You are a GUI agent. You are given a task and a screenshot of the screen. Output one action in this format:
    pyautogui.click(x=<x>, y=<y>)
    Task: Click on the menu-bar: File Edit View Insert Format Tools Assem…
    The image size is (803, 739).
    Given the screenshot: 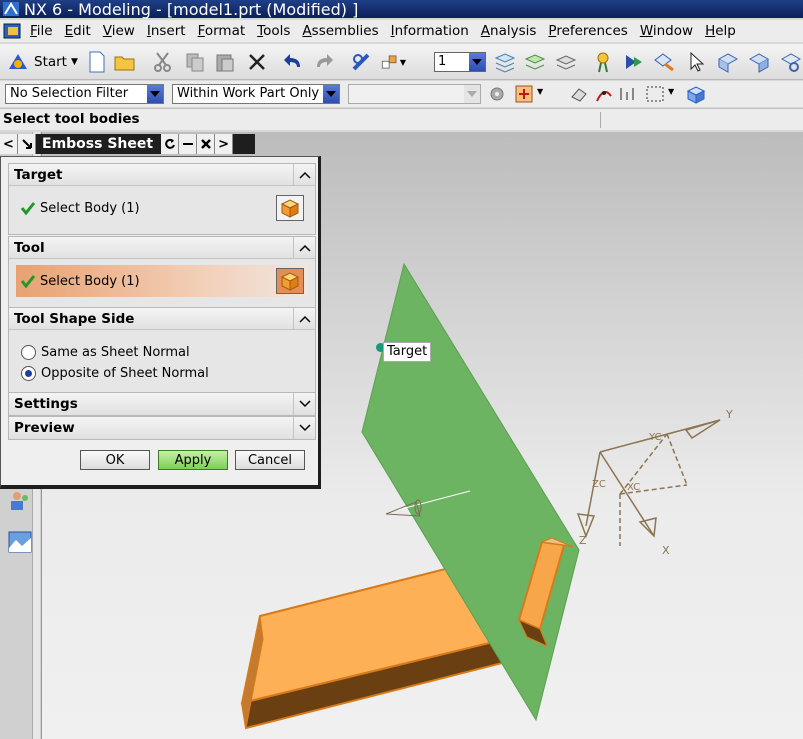 What is the action you would take?
    pyautogui.click(x=401, y=31)
    